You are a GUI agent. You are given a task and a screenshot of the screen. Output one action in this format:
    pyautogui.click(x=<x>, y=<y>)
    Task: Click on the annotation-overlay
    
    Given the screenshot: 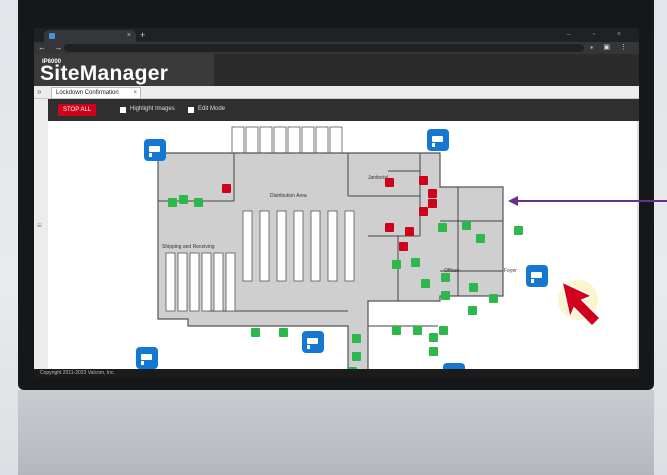 What is the action you would take?
    pyautogui.click(x=587, y=262)
    